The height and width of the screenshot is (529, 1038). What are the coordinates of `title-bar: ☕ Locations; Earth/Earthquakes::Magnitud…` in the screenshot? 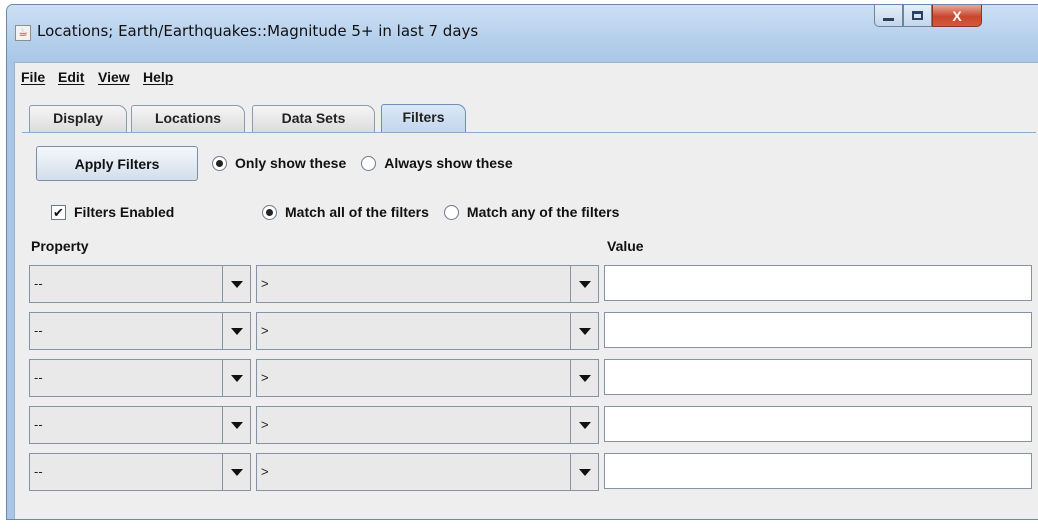 It's located at (522, 33).